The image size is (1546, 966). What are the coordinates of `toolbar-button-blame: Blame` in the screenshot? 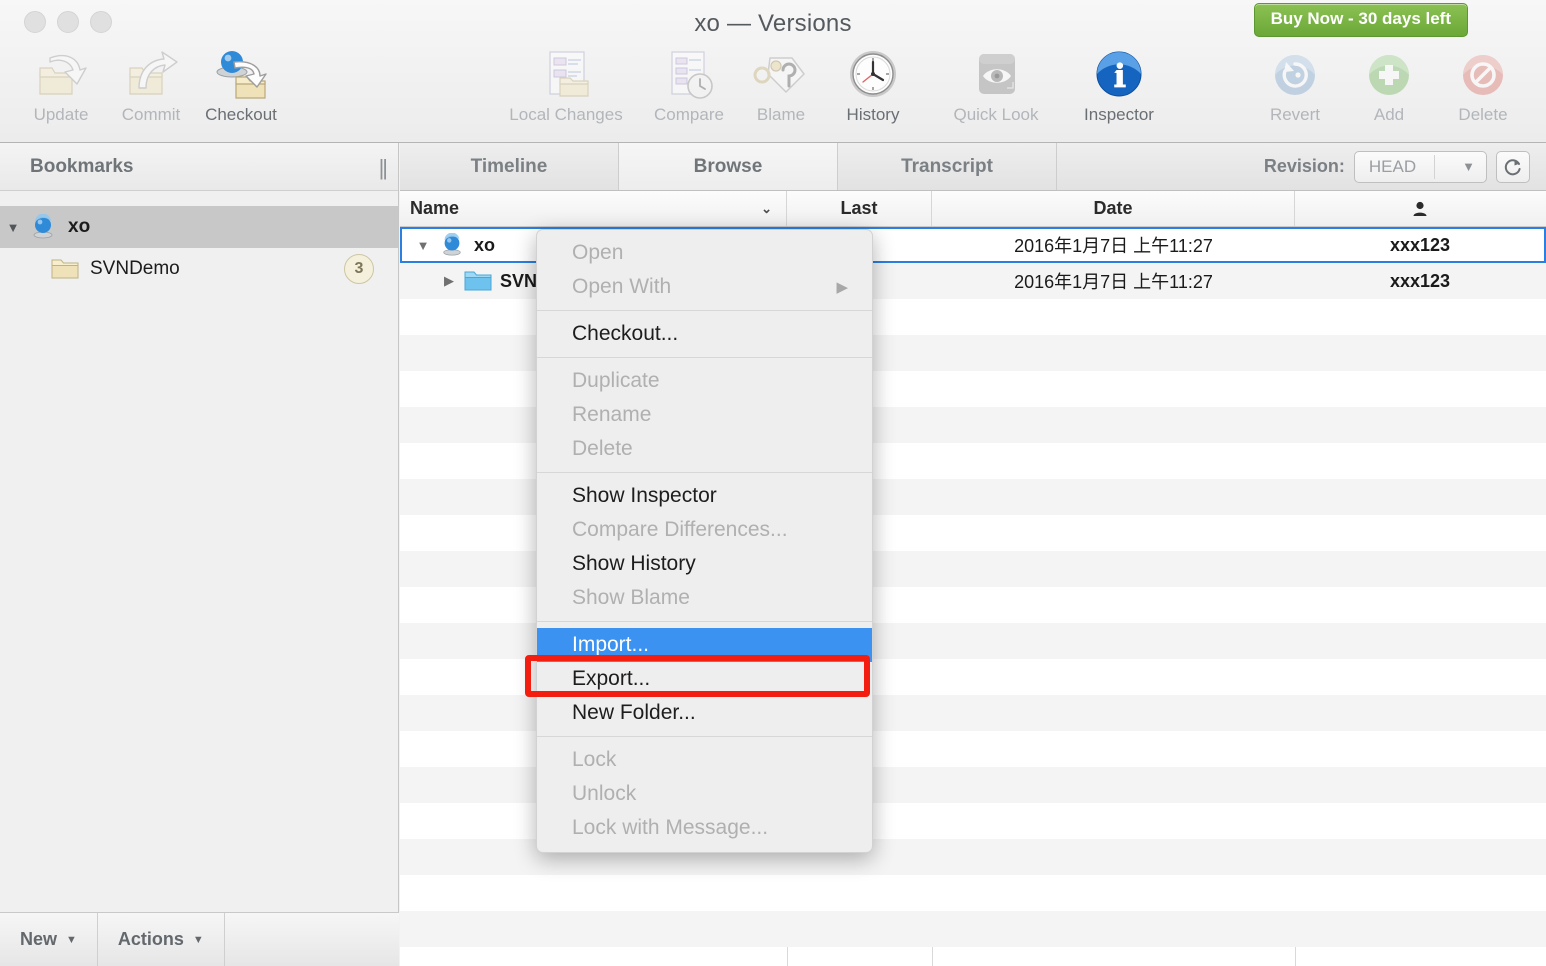 It's located at (781, 85).